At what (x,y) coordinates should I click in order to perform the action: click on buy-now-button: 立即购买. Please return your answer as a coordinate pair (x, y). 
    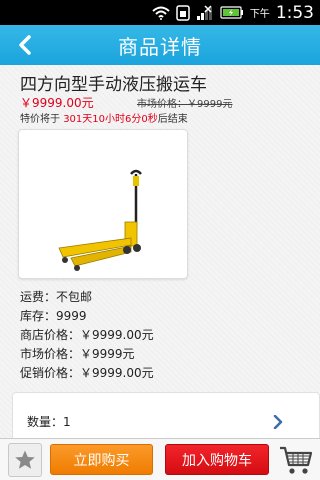
    Looking at the image, I should click on (101, 459).